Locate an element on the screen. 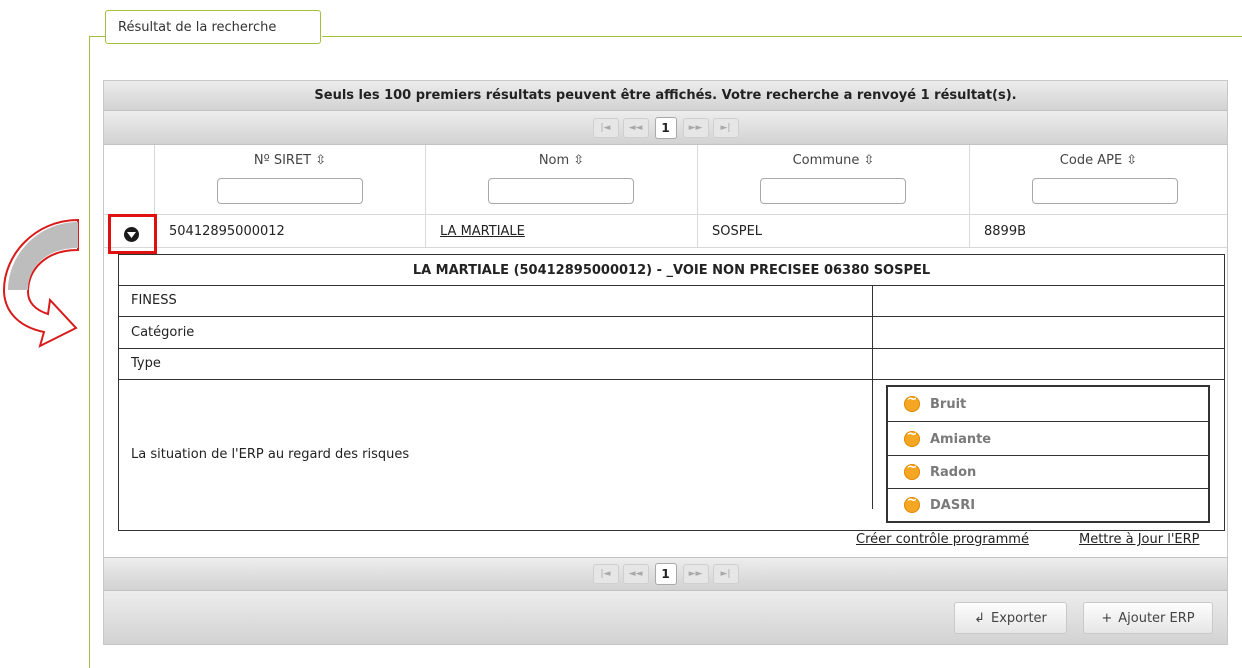 Image resolution: width=1242 pixels, height=668 pixels. column-header-commune: Commune ⇳ is located at coordinates (834, 180).